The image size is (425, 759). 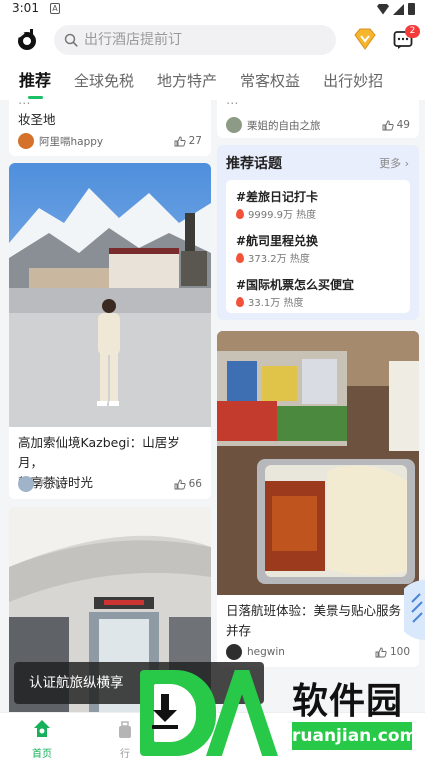 I want to click on topic-name: #国际机票怎么买便宜, so click(x=295, y=285).